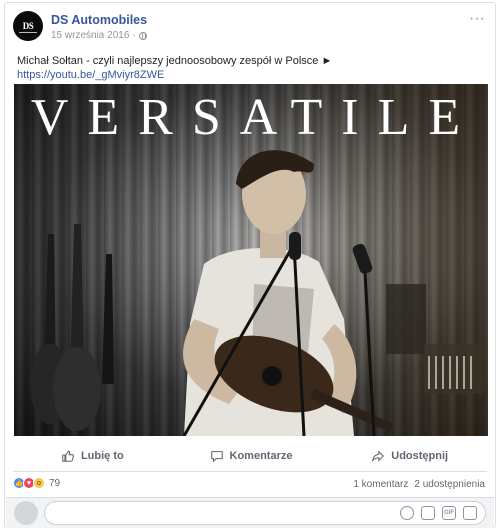 The image size is (500, 530). I want to click on comment-composer: GIF, so click(265, 513).